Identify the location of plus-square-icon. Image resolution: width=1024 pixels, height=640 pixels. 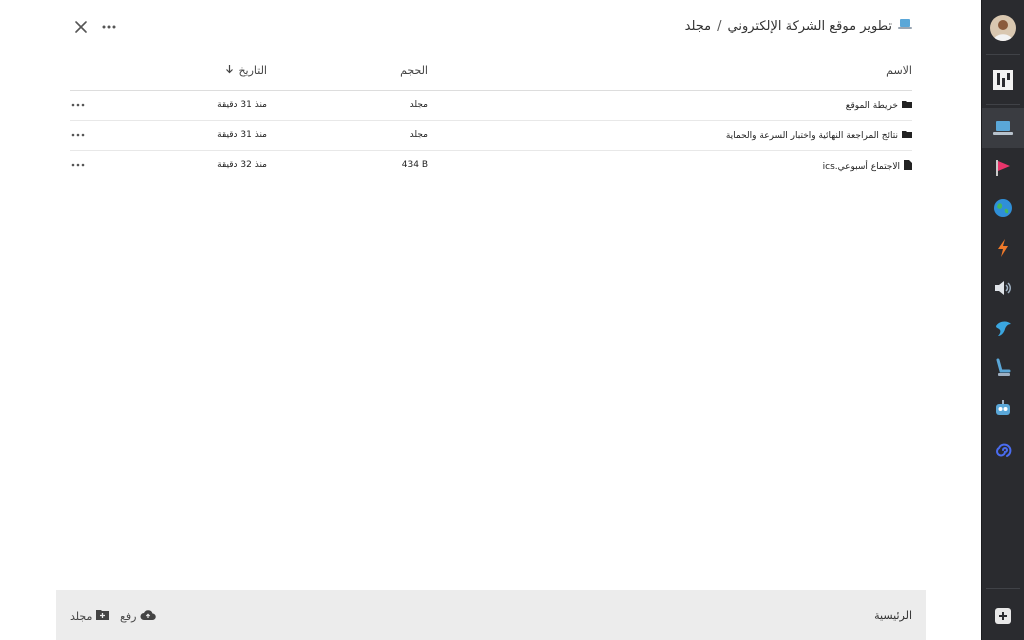
(1003, 616).